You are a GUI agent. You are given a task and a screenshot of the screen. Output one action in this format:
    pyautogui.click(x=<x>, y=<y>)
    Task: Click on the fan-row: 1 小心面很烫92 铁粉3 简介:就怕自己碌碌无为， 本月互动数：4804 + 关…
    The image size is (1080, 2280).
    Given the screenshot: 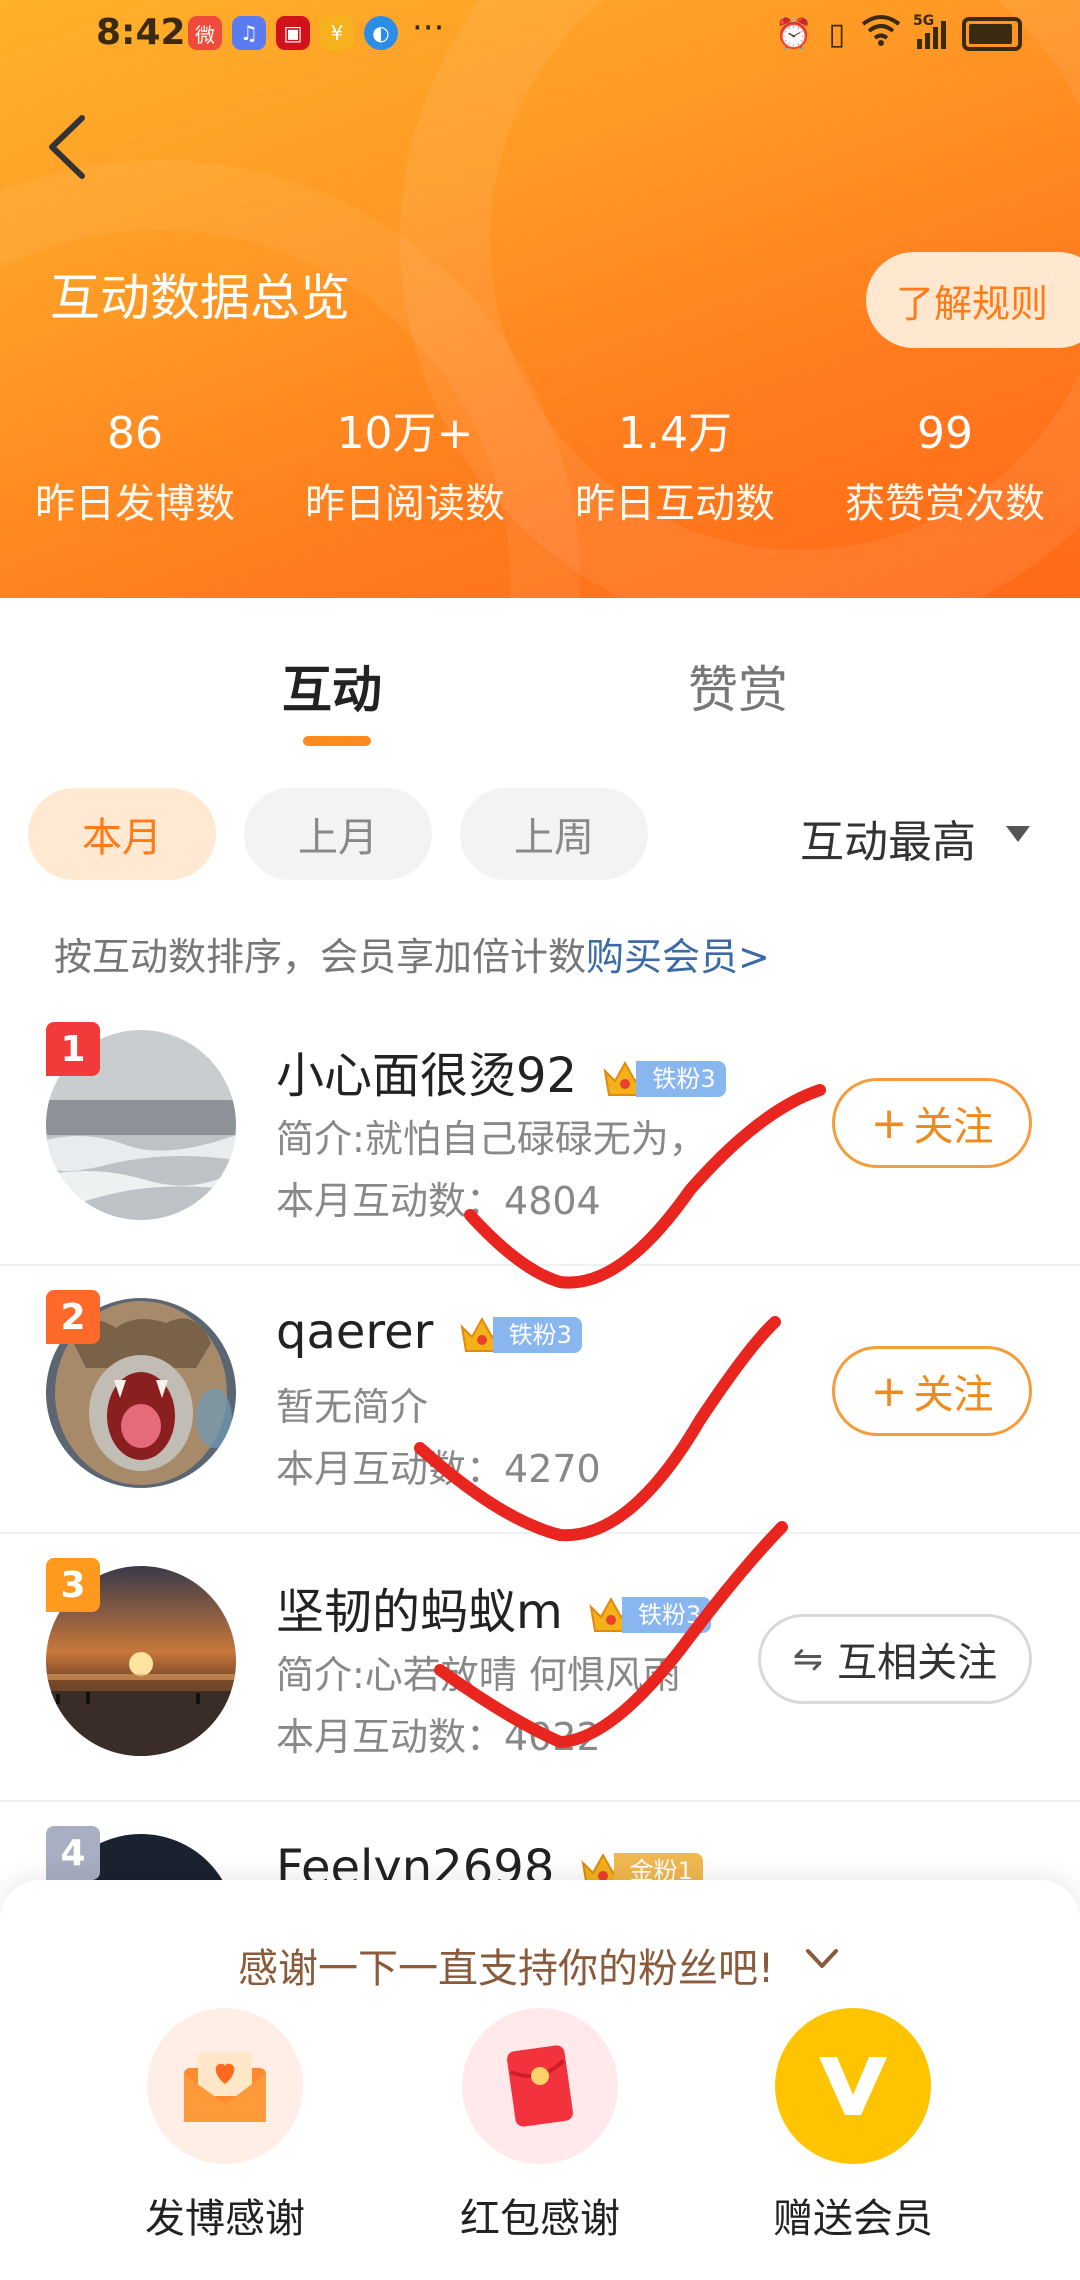 What is the action you would take?
    pyautogui.click(x=540, y=1133)
    